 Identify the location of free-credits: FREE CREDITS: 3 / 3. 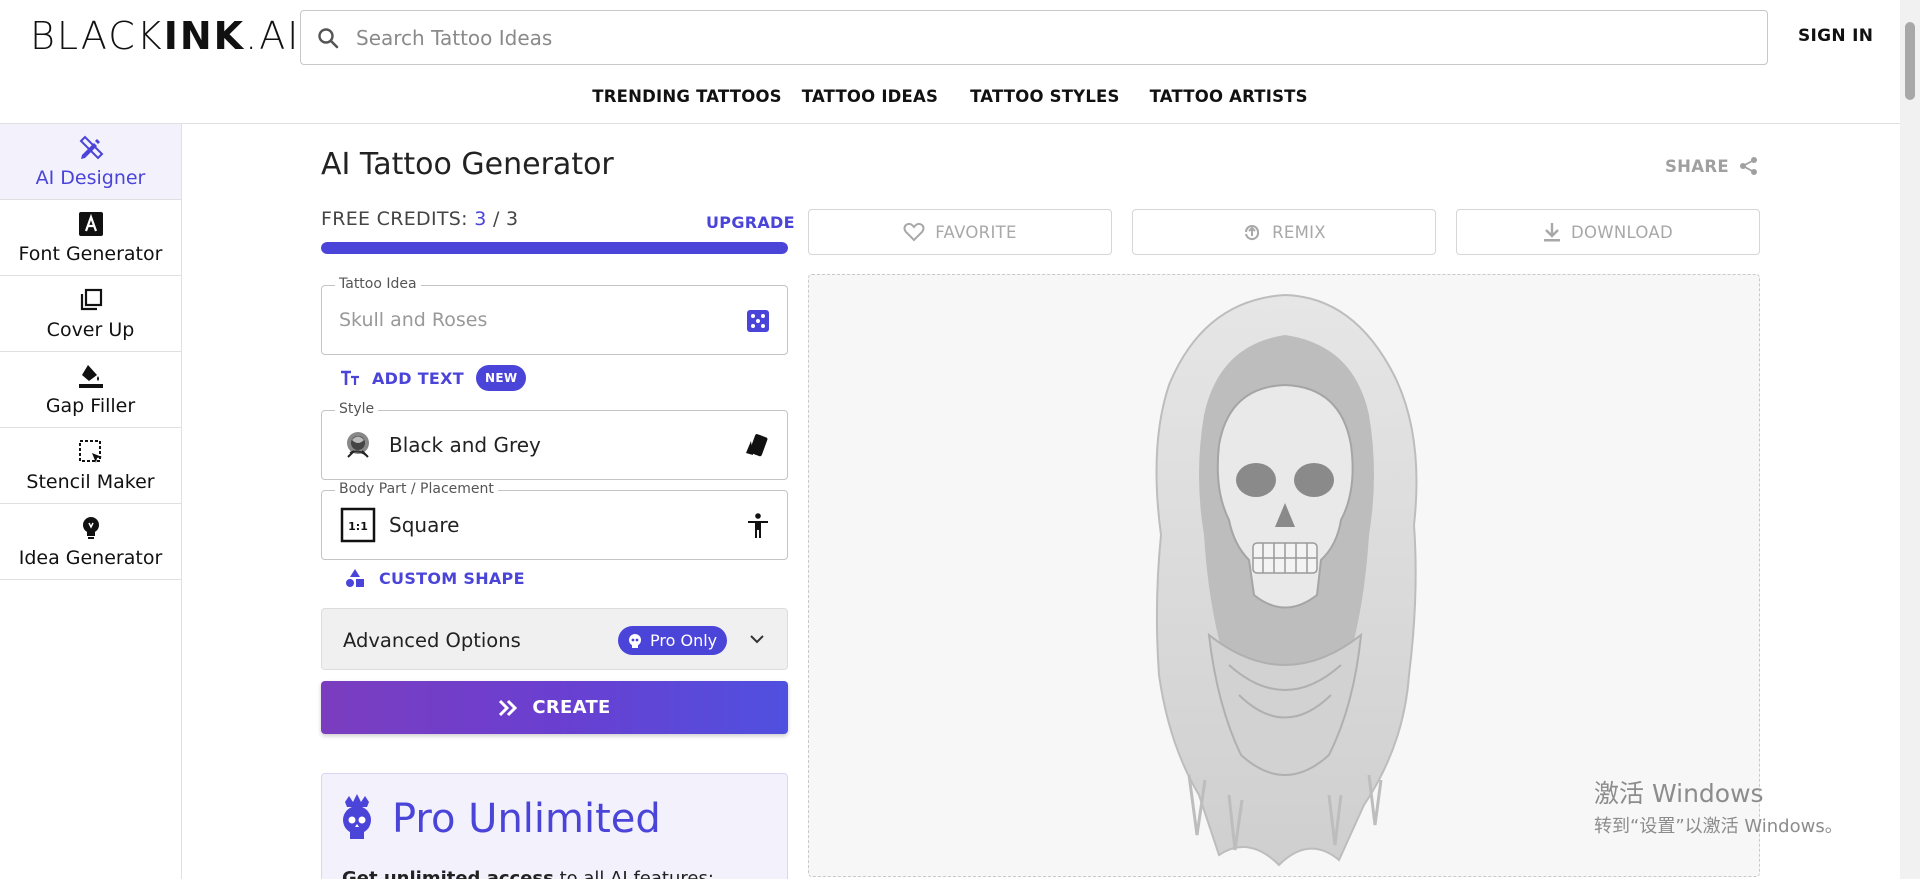
(419, 219).